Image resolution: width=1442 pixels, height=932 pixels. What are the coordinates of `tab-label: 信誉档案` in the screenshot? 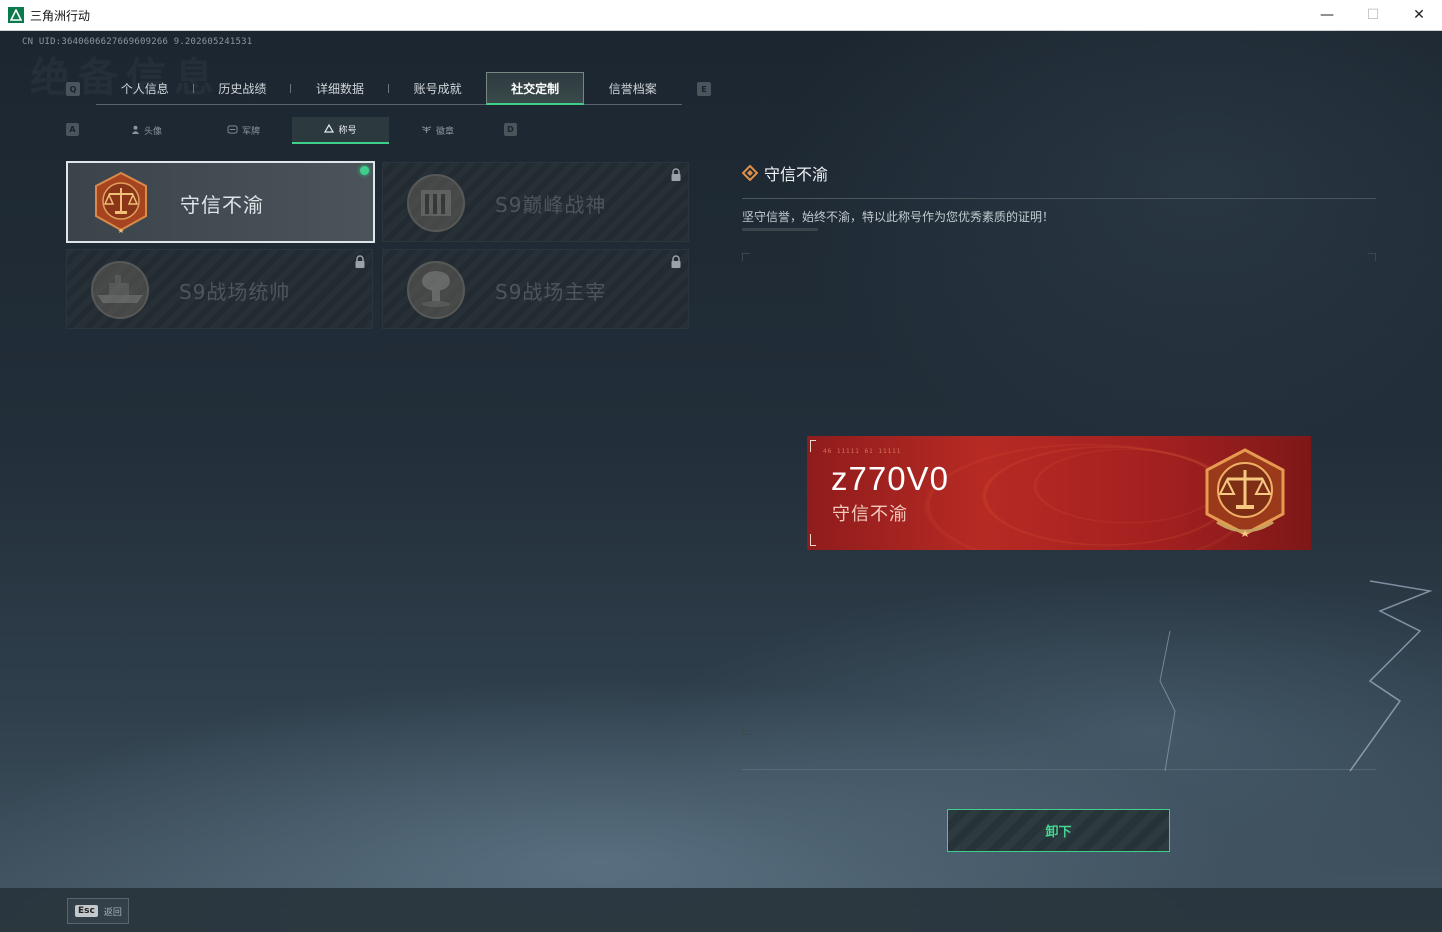 It's located at (632, 89).